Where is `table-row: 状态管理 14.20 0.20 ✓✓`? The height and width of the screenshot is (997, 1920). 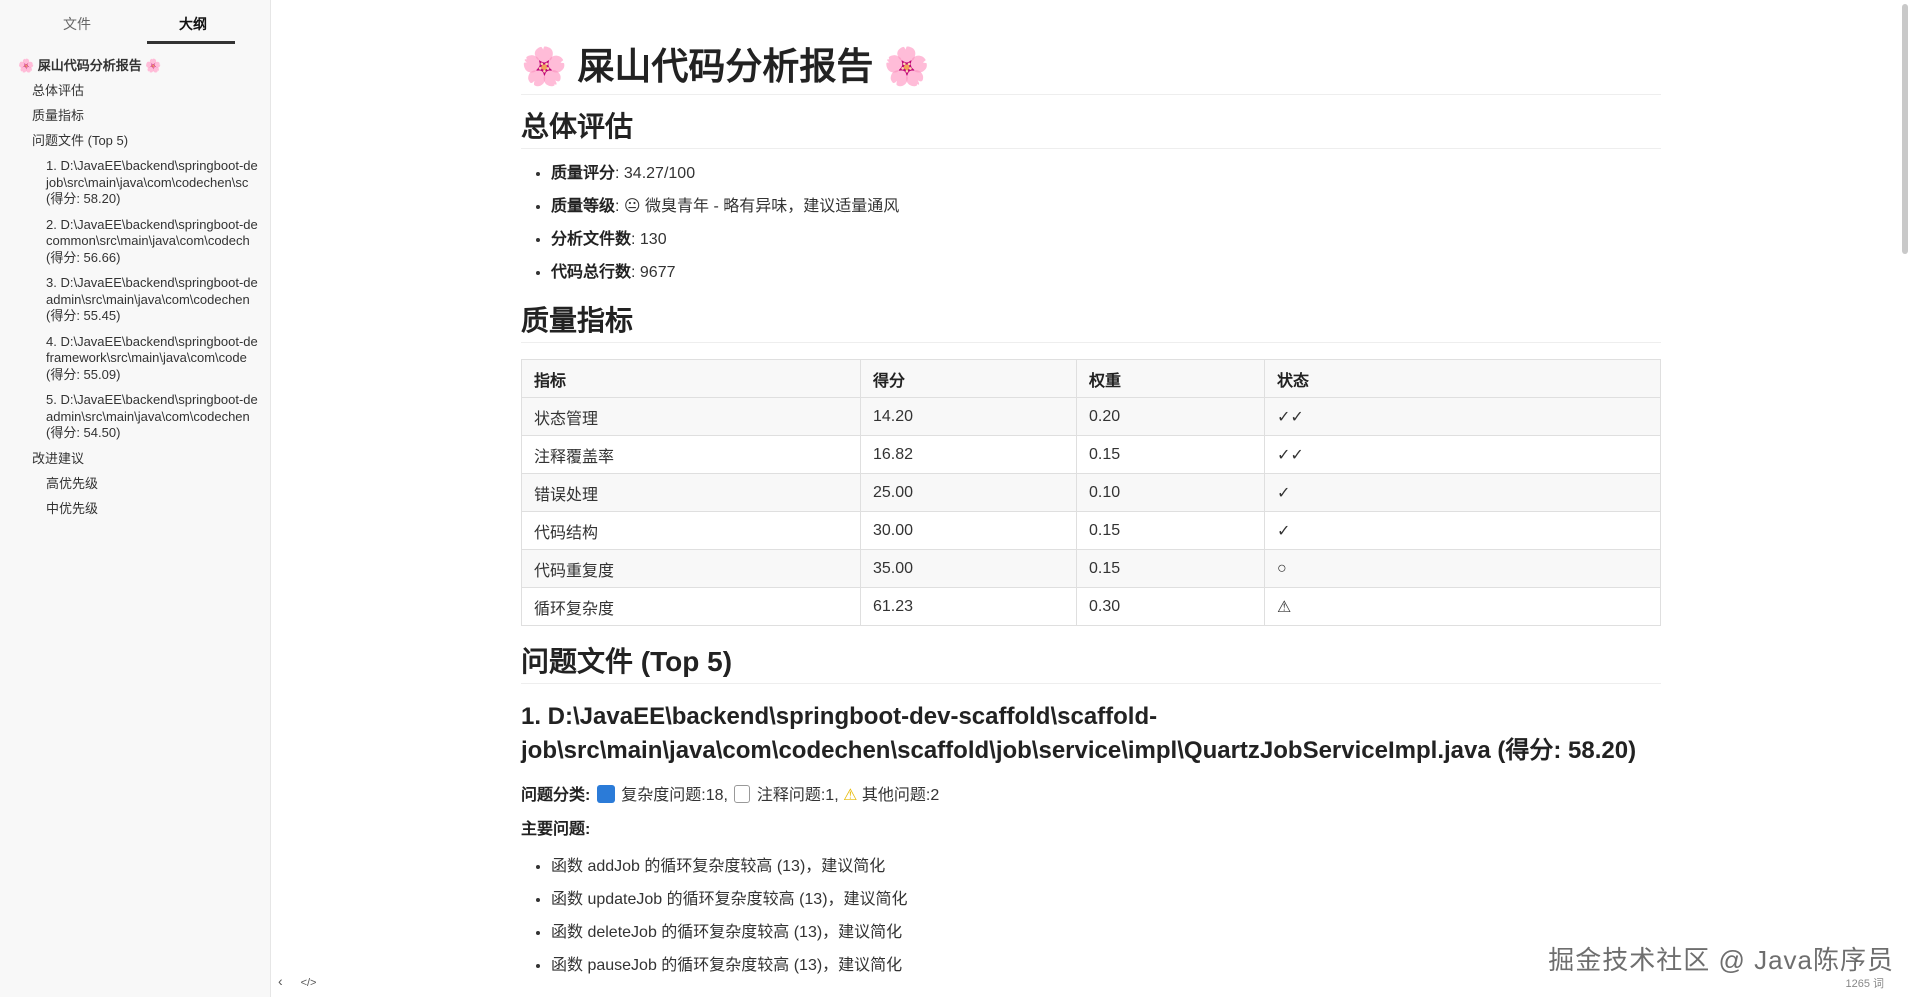
table-row: 状态管理 14.20 0.20 ✓✓ is located at coordinates (1091, 416).